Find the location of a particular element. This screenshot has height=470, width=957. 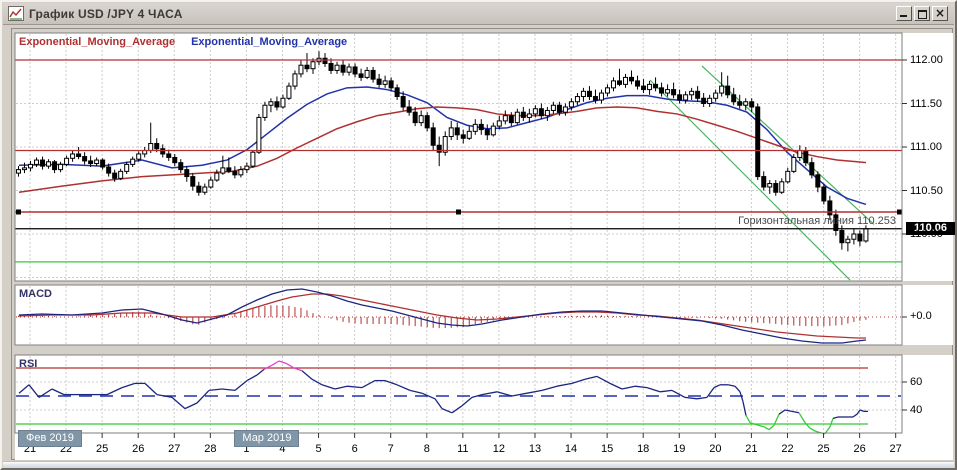

date-label: 7 is located at coordinates (390, 449).